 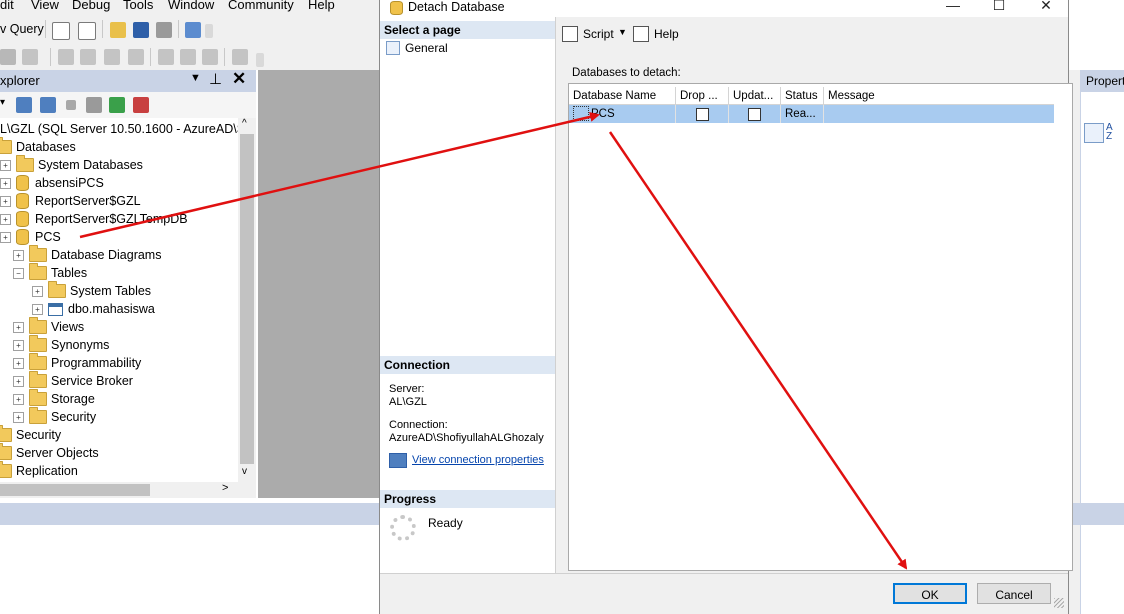 What do you see at coordinates (622, 96) in the screenshot?
I see `column-database-name: Database Name` at bounding box center [622, 96].